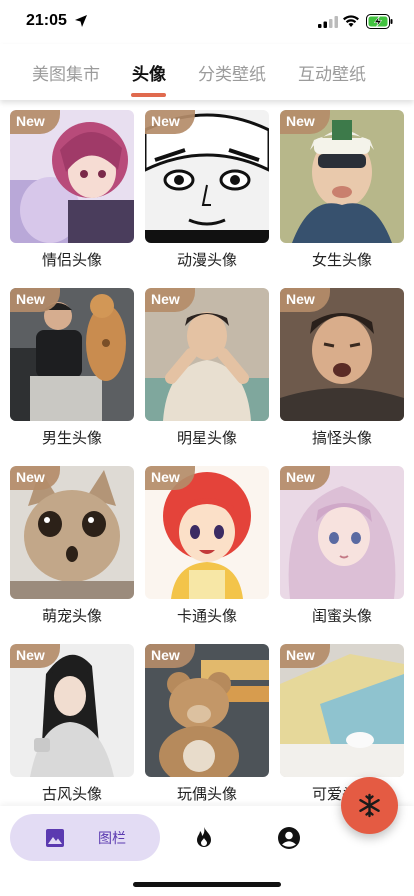 The image size is (414, 896). I want to click on active-tab-indicator, so click(148, 95).